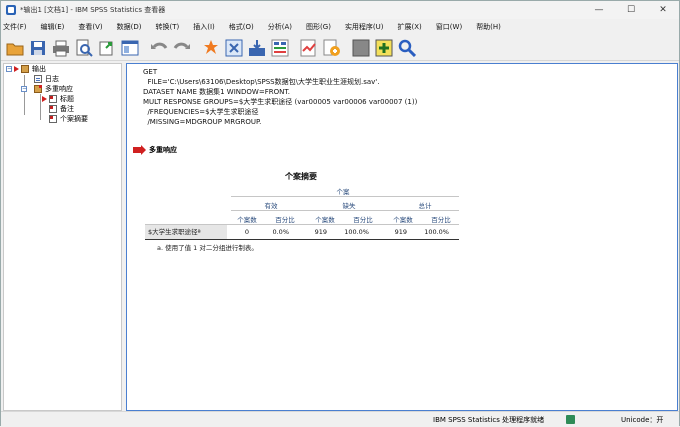  What do you see at coordinates (163, 150) in the screenshot?
I see `section-title: 多重响应` at bounding box center [163, 150].